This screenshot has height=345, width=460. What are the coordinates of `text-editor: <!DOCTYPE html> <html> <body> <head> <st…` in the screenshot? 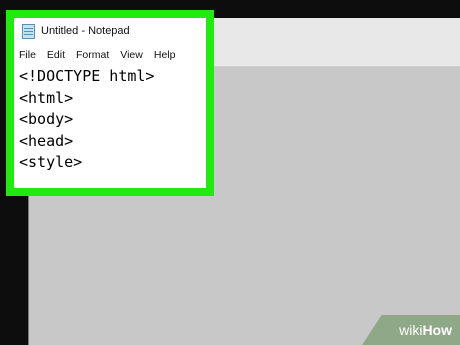 It's located at (110, 119).